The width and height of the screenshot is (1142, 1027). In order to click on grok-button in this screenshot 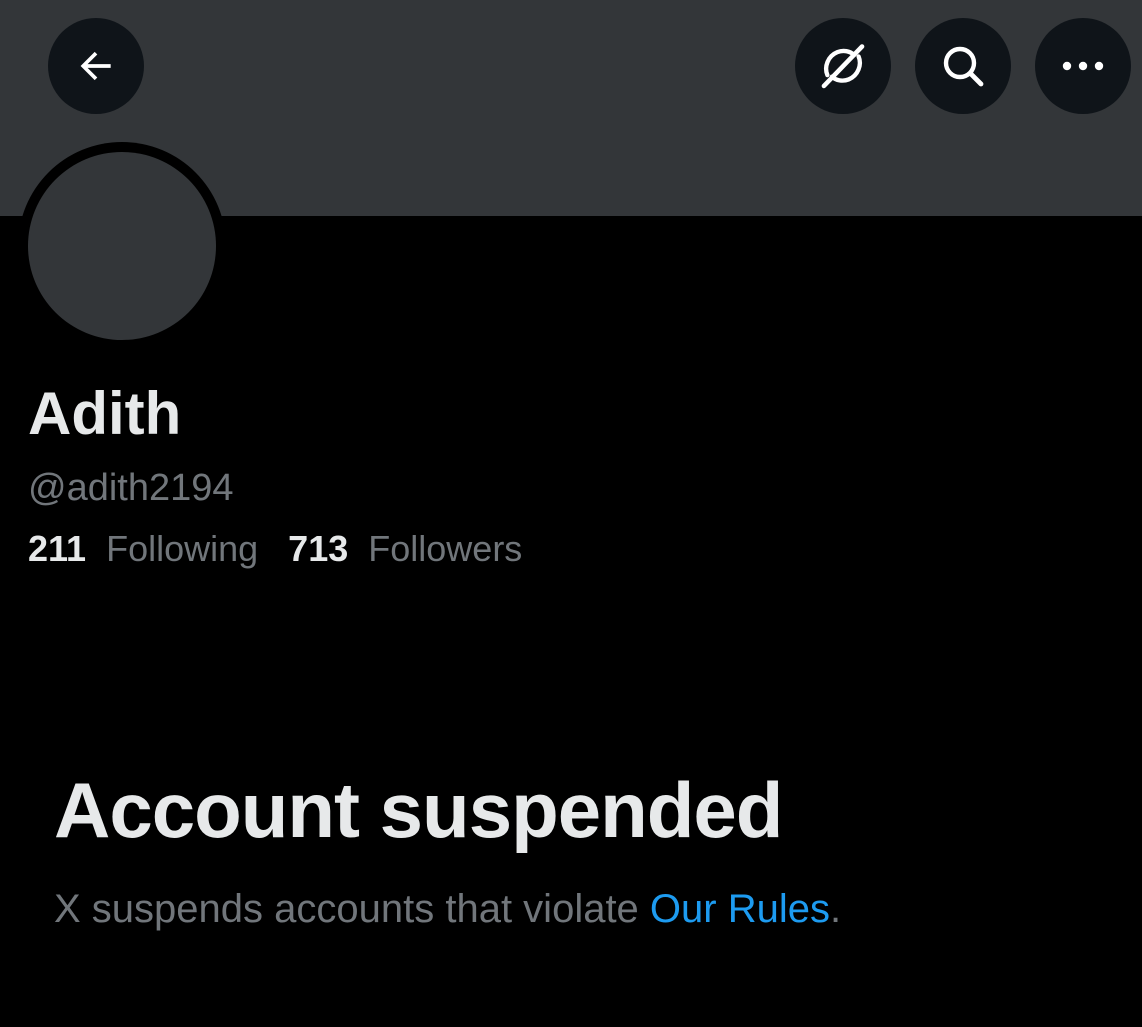, I will do `click(843, 66)`.